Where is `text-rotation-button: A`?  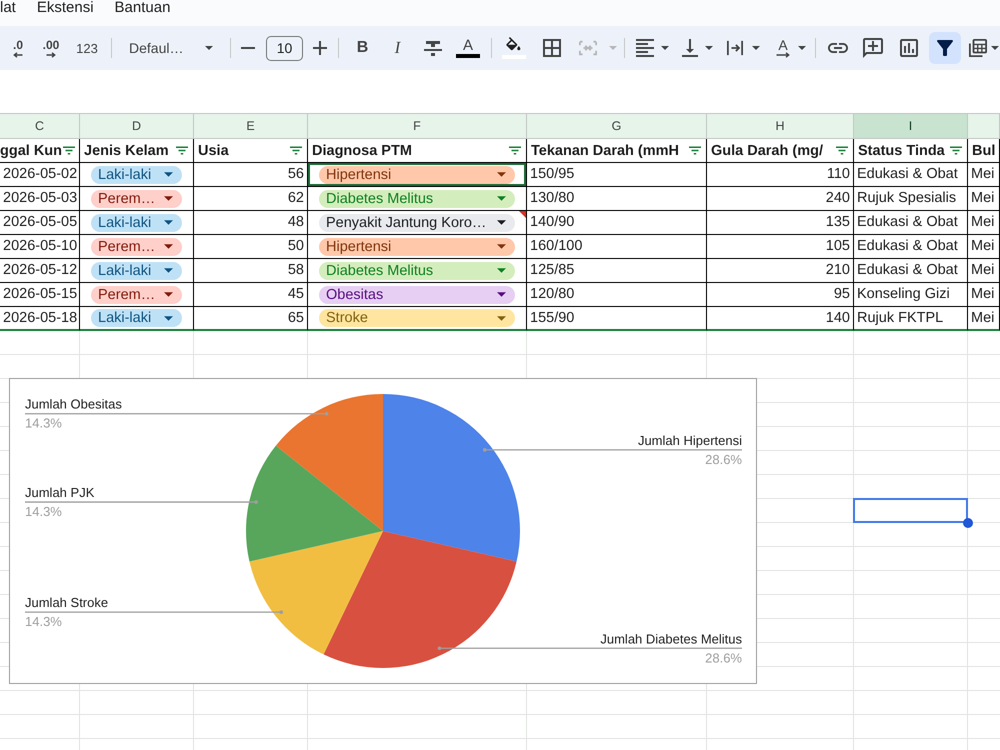
text-rotation-button: A is located at coordinates (783, 48).